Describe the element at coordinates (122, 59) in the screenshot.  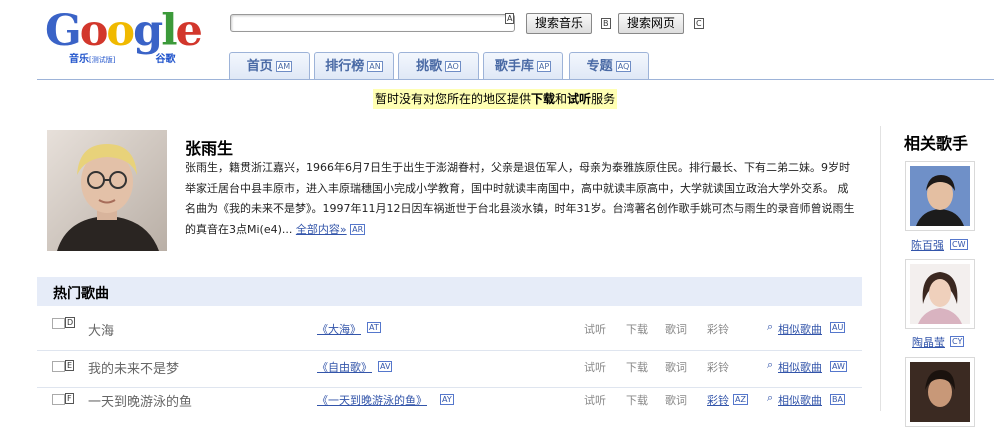
I see `logo-subtitle: 音乐[测试版] 谷歌` at that location.